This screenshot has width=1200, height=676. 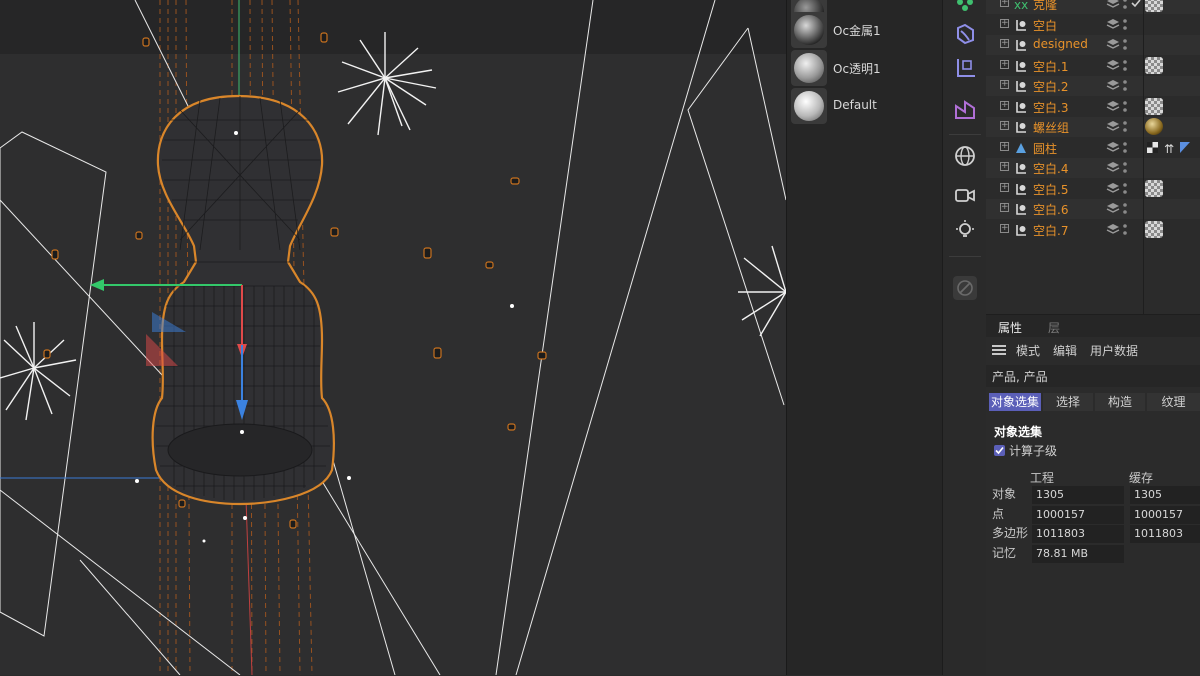 What do you see at coordinates (1093, 209) in the screenshot?
I see `object-row: + 空白.6` at bounding box center [1093, 209].